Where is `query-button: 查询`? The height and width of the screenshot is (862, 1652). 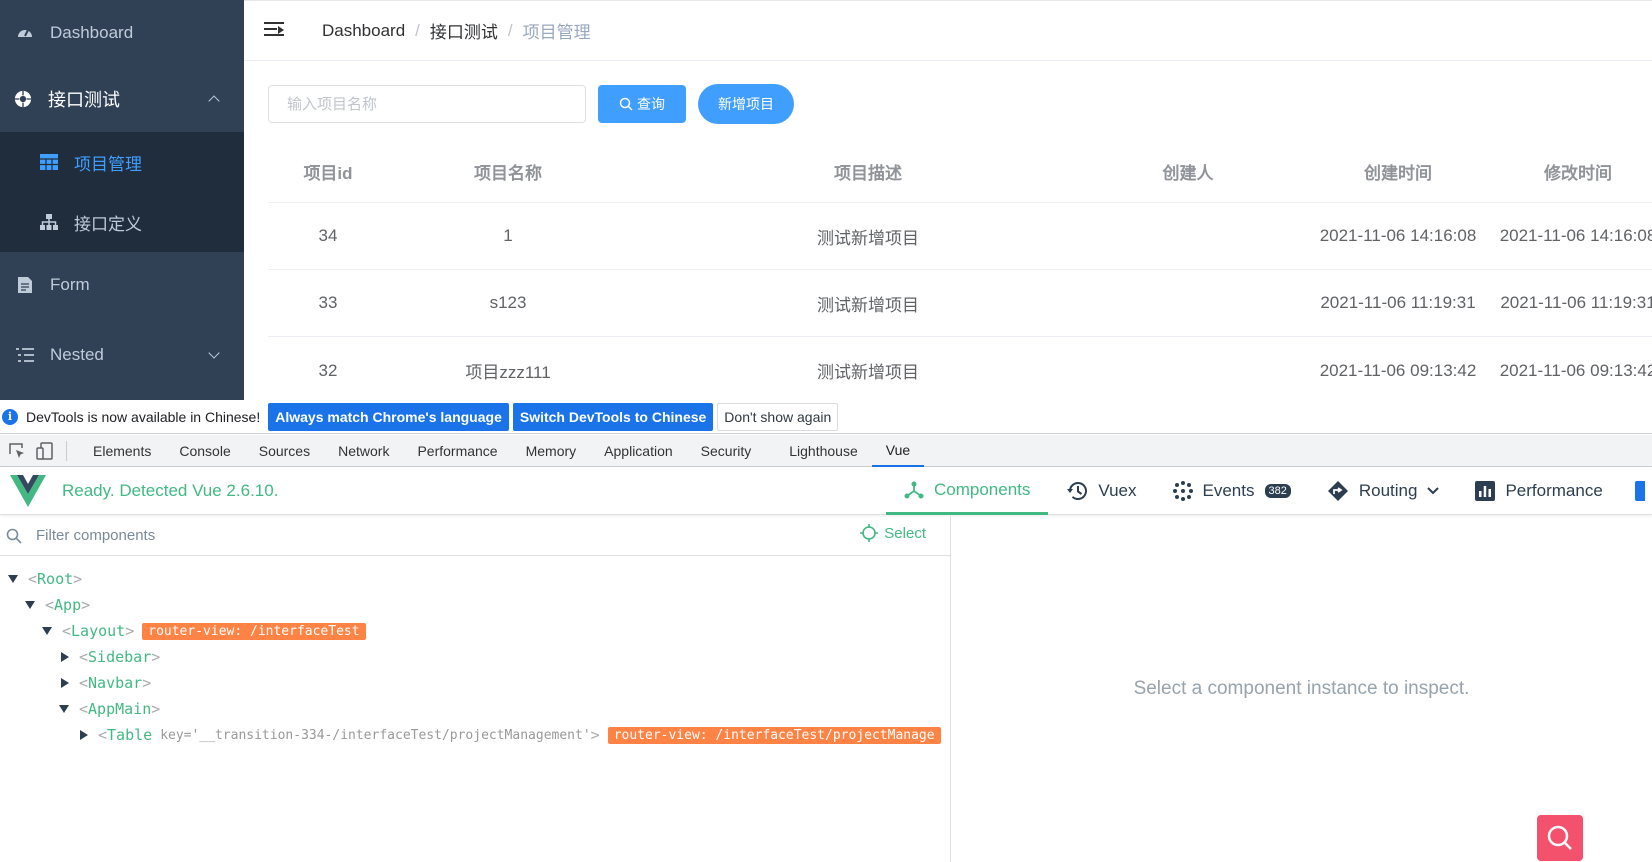
query-button: 查询 is located at coordinates (642, 104).